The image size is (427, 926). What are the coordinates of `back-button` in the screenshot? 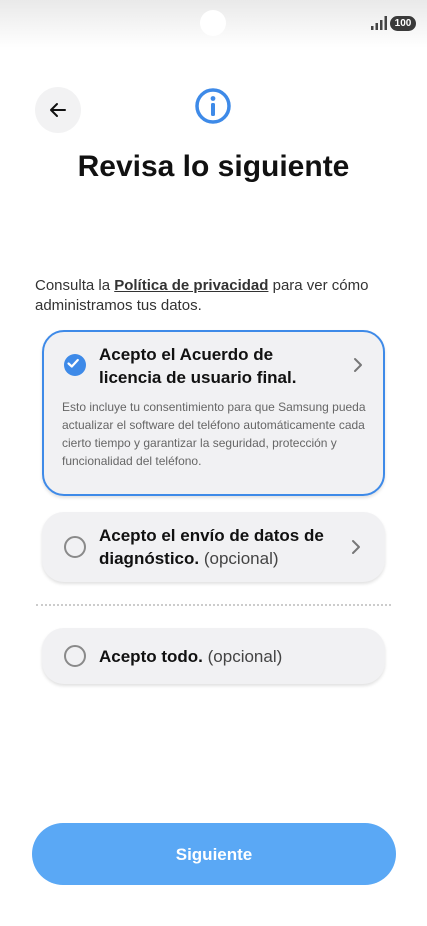 It's located at (58, 110).